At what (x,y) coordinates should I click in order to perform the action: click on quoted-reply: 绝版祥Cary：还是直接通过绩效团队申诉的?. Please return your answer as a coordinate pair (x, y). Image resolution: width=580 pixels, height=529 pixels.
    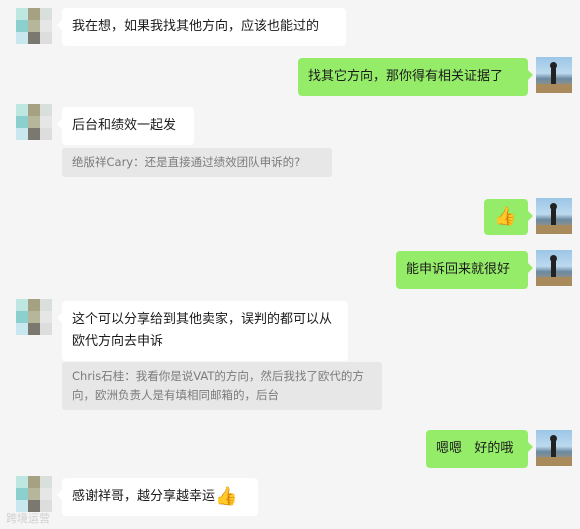
    Looking at the image, I should click on (197, 162).